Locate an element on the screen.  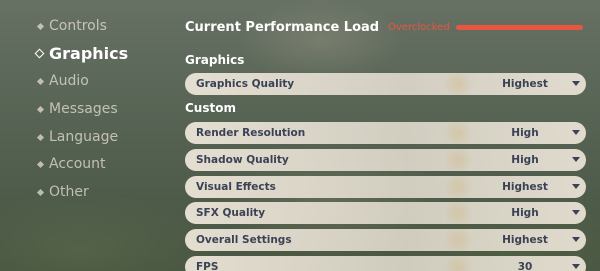
setting-label: Graphics Quality is located at coordinates (245, 84).